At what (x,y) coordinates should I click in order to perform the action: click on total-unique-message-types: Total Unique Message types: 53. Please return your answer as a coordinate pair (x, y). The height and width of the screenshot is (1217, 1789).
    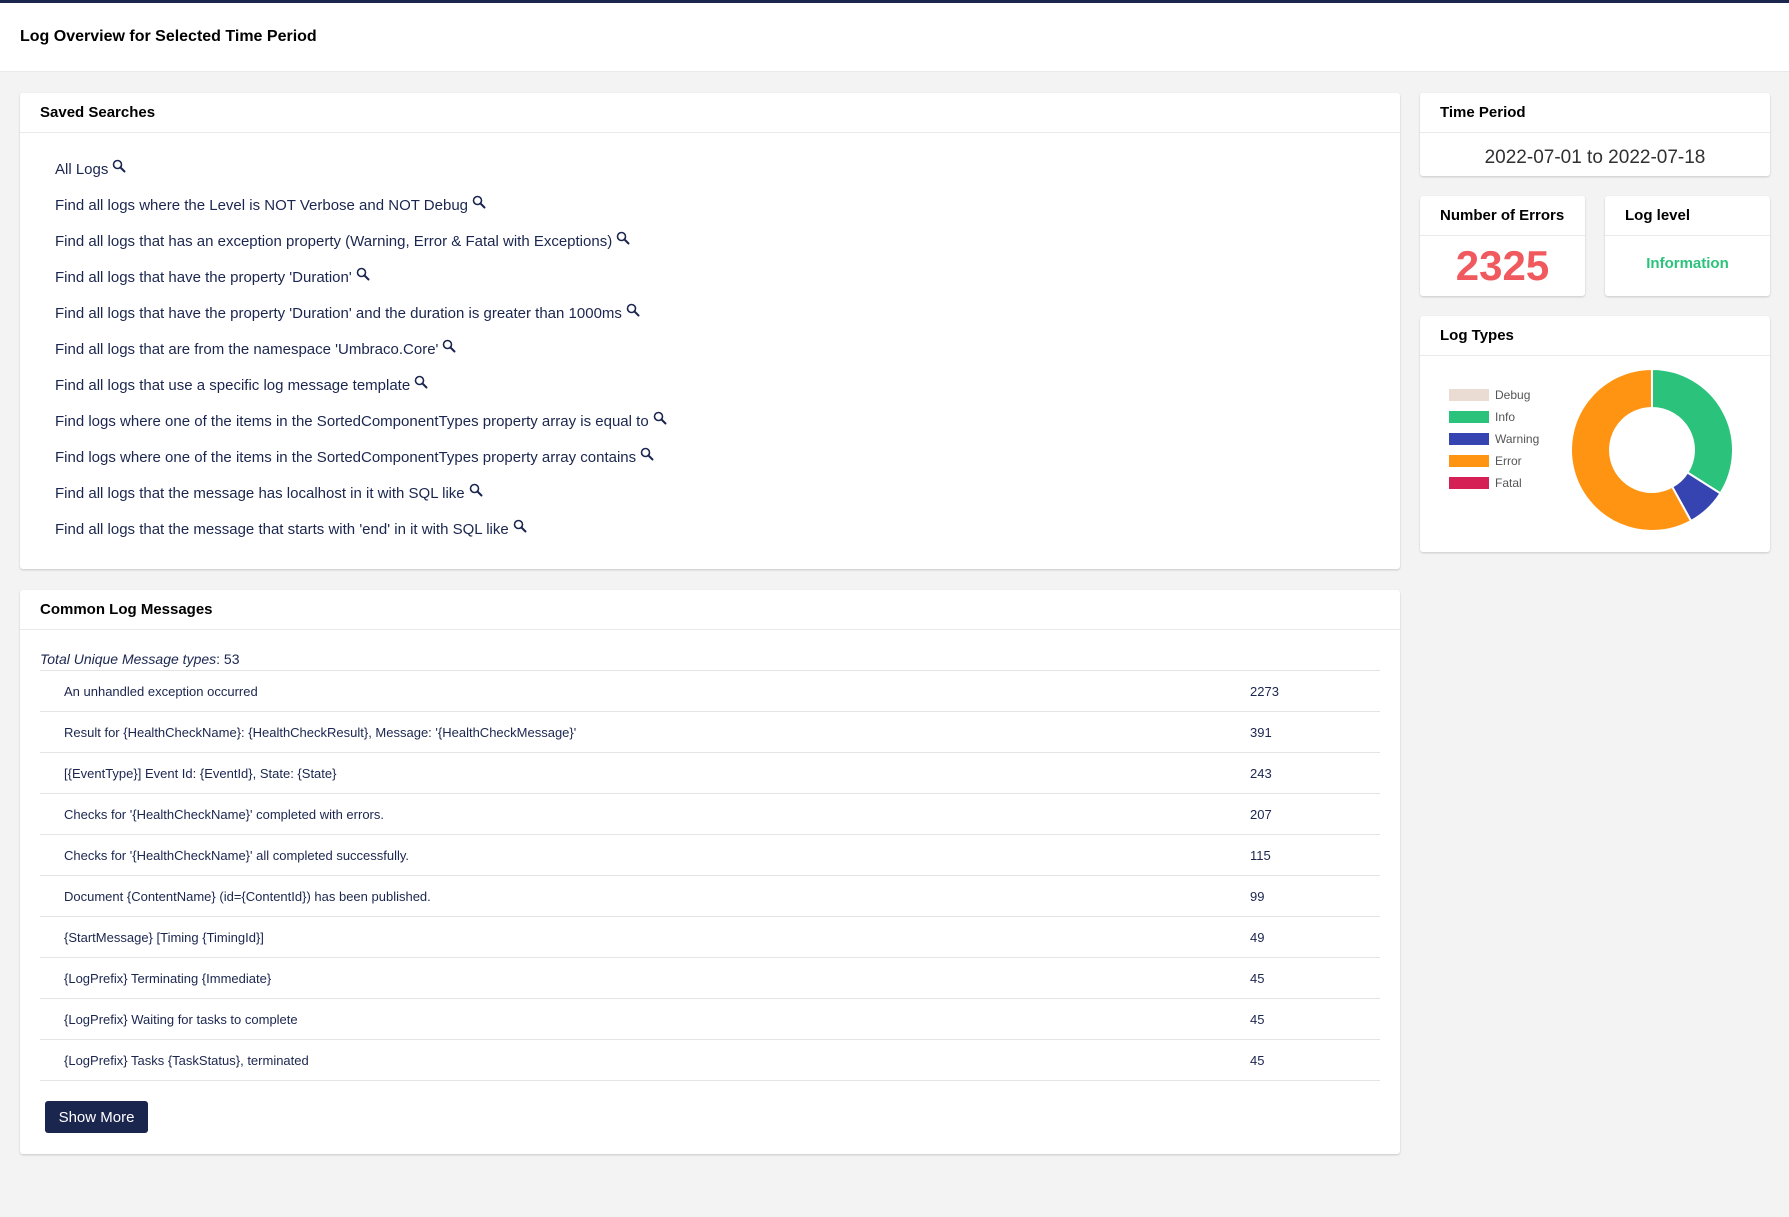
    Looking at the image, I should click on (140, 659).